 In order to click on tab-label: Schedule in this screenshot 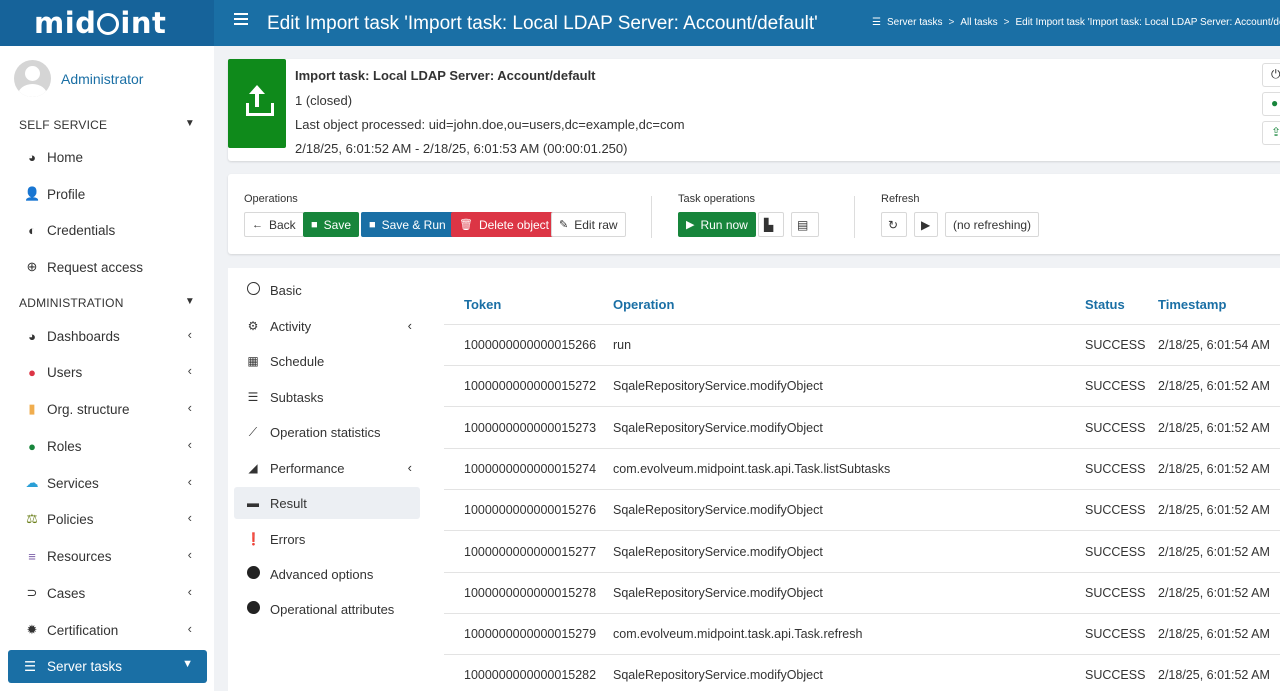, I will do `click(297, 361)`.